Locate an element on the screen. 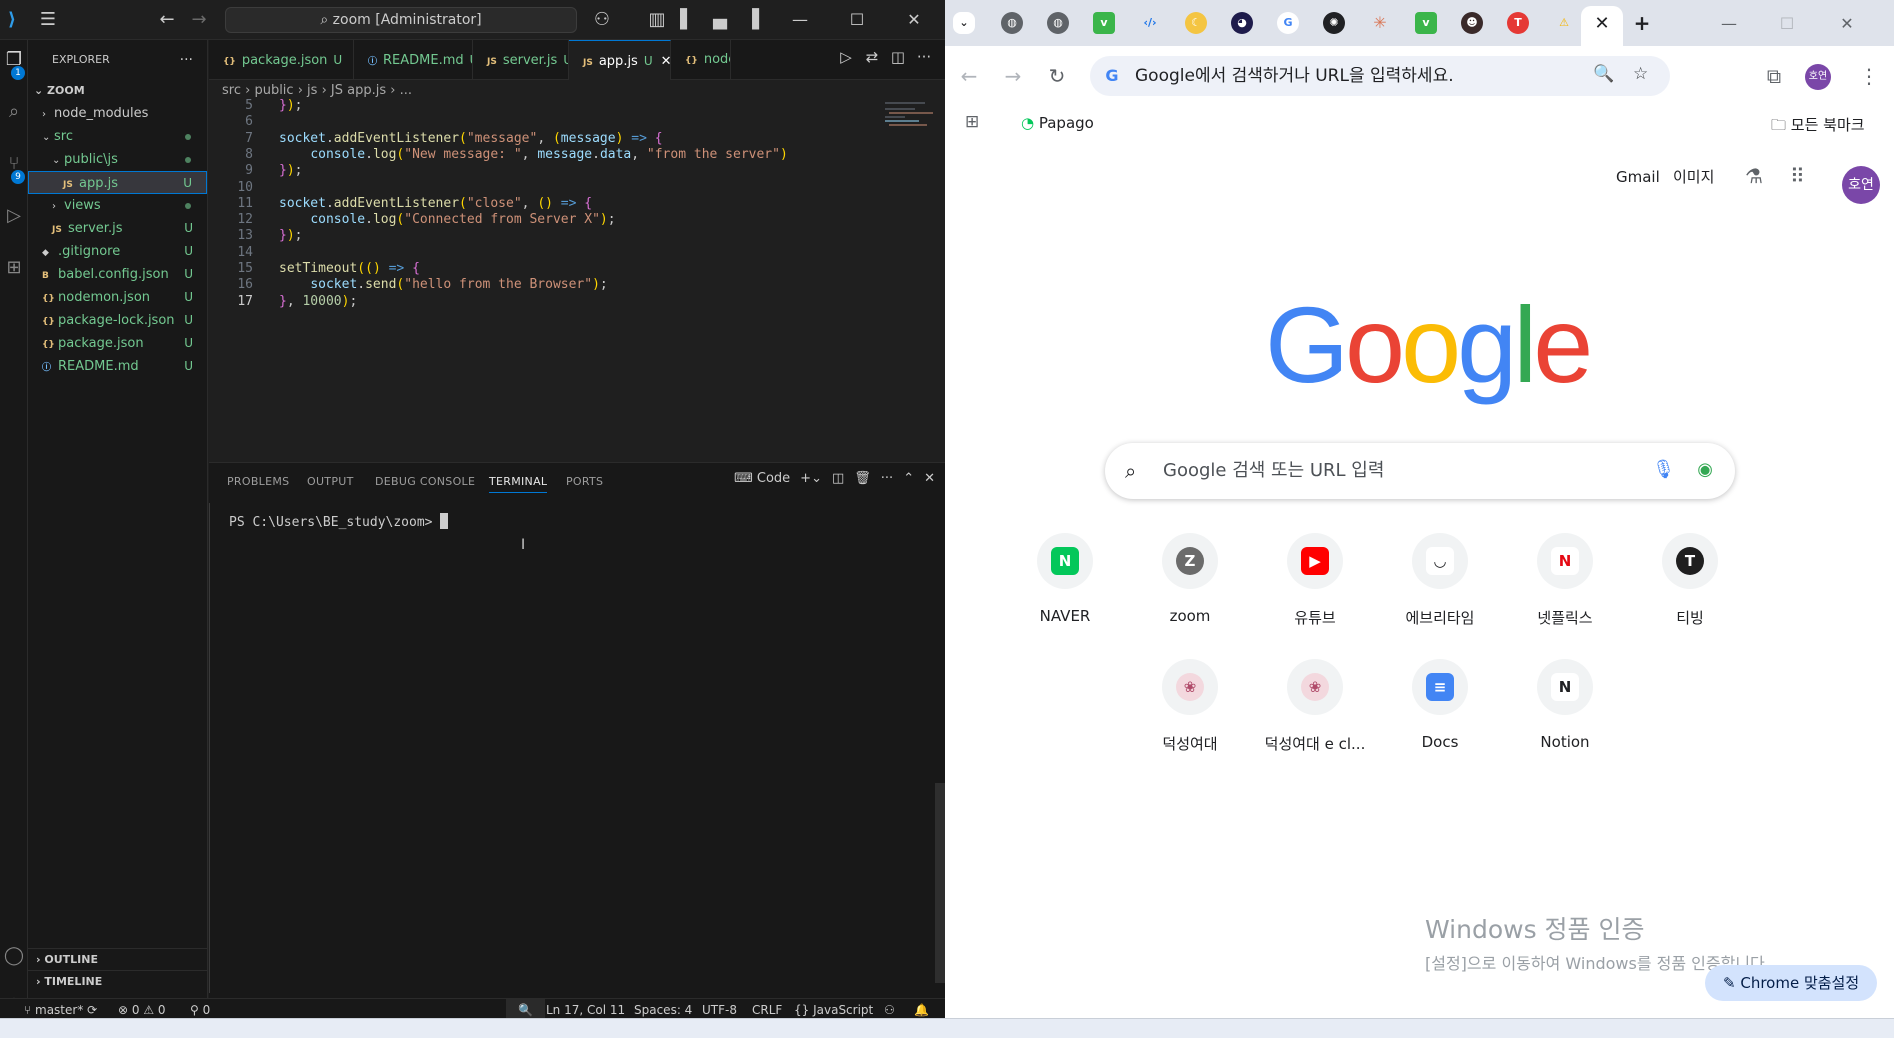  editor-tab: JS app.js U ✕ is located at coordinates (620, 60).